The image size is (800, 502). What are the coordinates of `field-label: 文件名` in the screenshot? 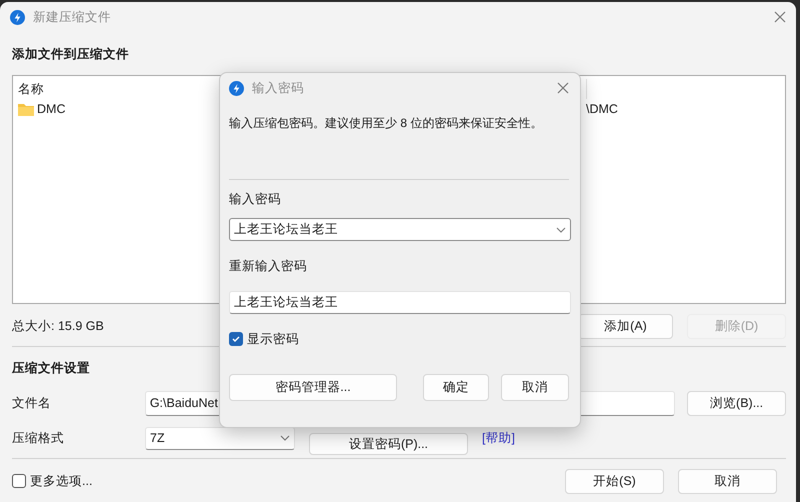 It's located at (32, 403).